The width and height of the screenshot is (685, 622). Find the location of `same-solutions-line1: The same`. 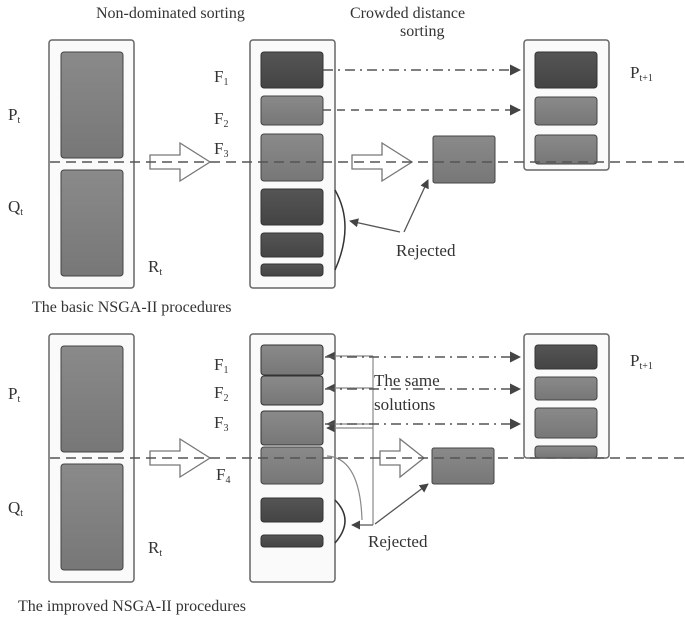

same-solutions-line1: The same is located at coordinates (407, 380).